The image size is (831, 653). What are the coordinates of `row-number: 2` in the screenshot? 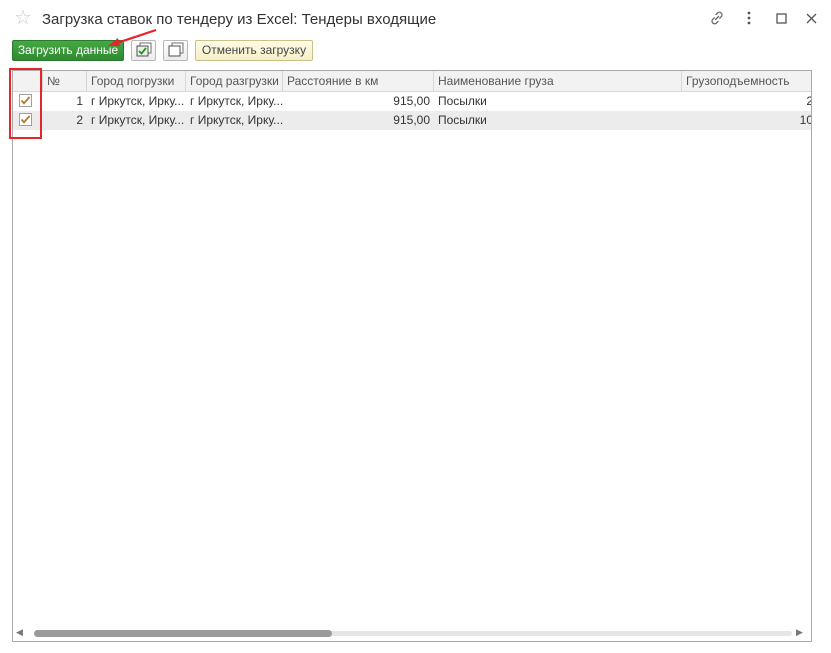 It's located at (79, 120).